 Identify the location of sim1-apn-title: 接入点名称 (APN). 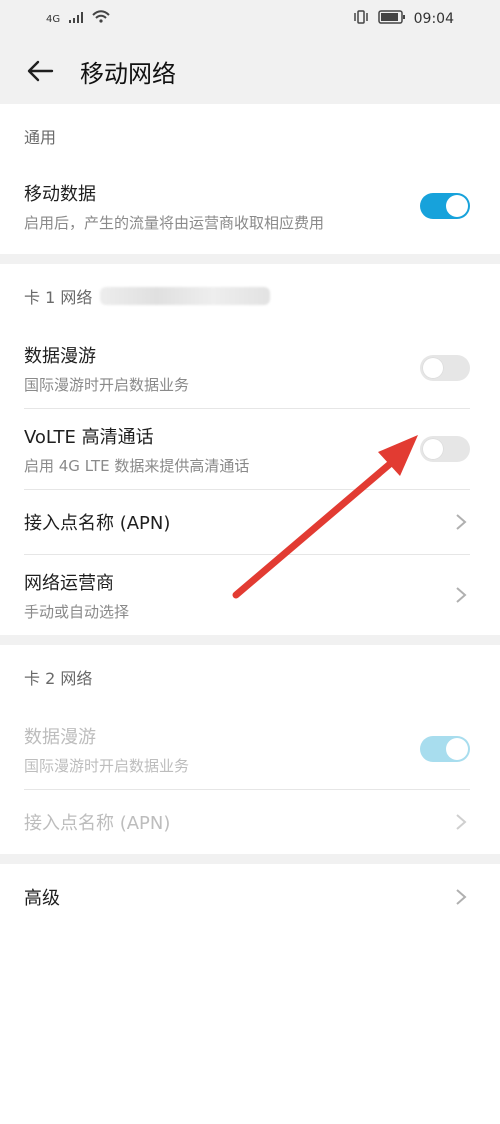
(97, 523).